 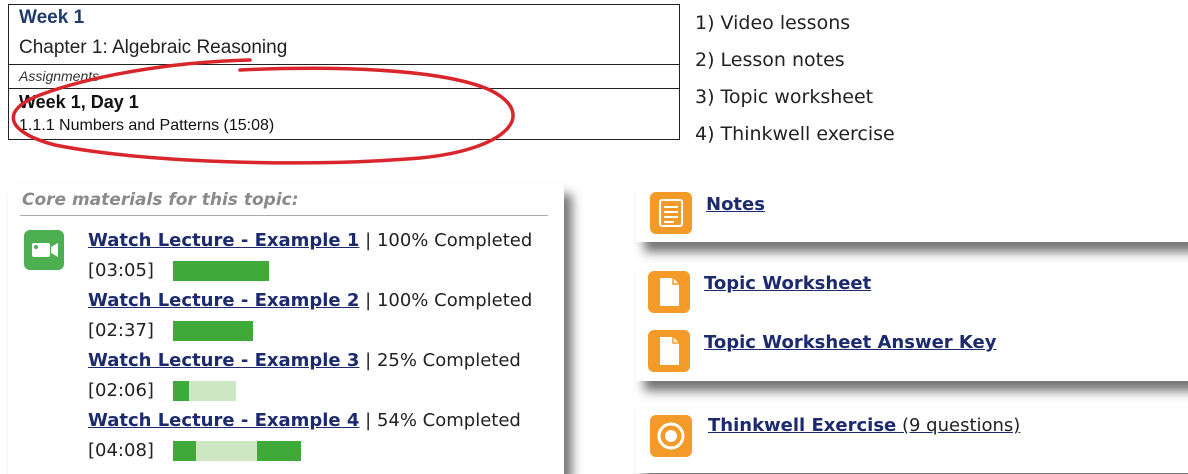 What do you see at coordinates (160, 200) in the screenshot?
I see `core-materials-heading: Core materials for this topic:` at bounding box center [160, 200].